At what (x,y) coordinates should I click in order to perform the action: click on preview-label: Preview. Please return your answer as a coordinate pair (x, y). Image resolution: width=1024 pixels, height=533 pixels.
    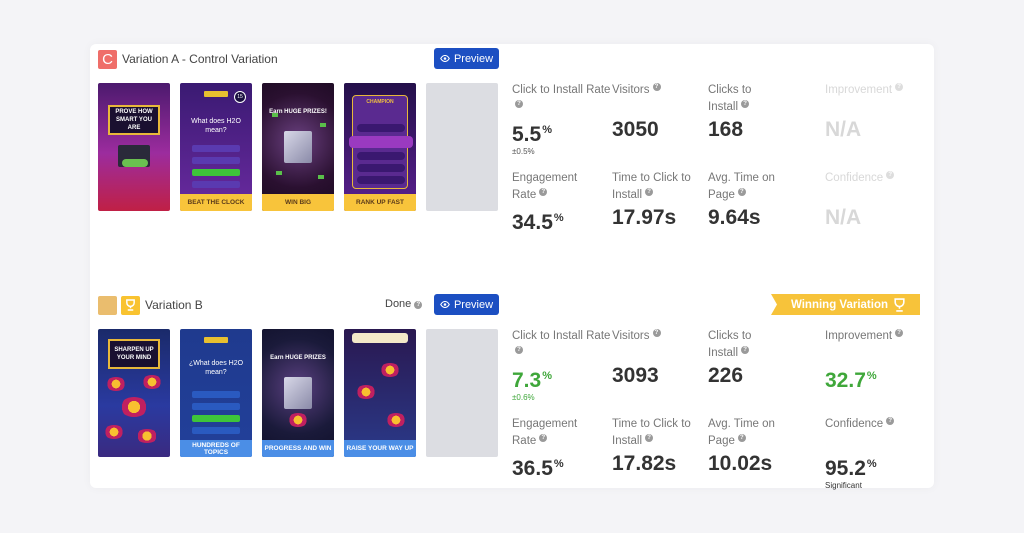
    Looking at the image, I should click on (473, 58).